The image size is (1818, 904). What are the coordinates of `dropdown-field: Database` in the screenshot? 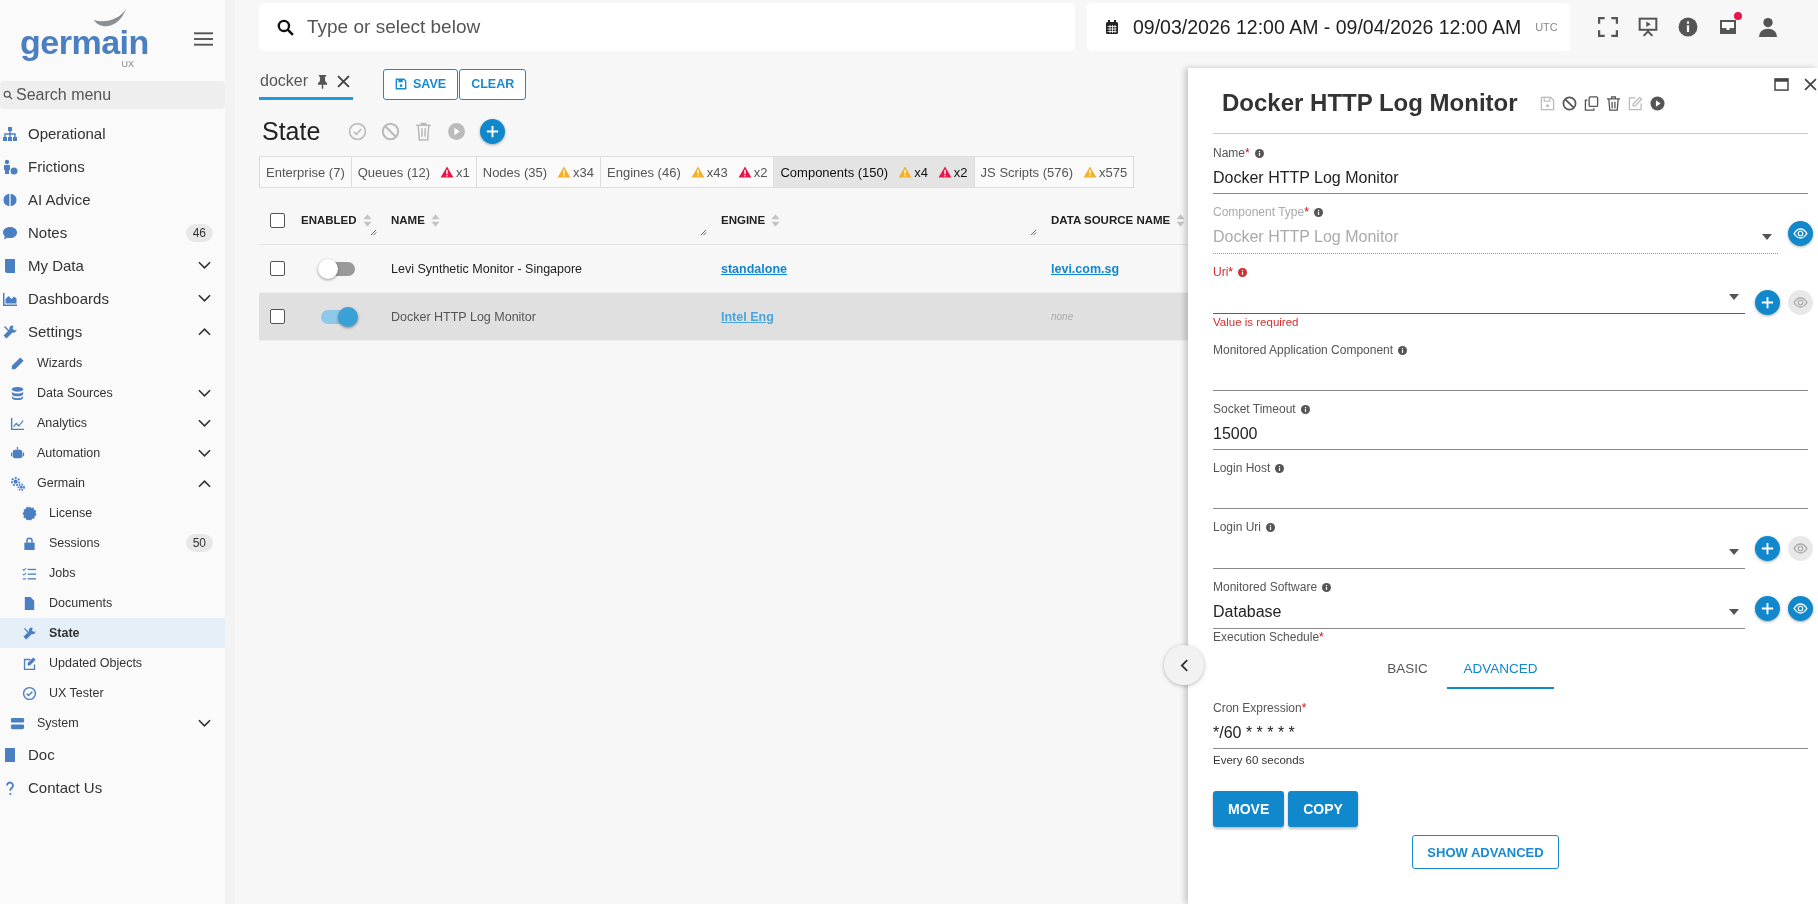 It's located at (1479, 612).